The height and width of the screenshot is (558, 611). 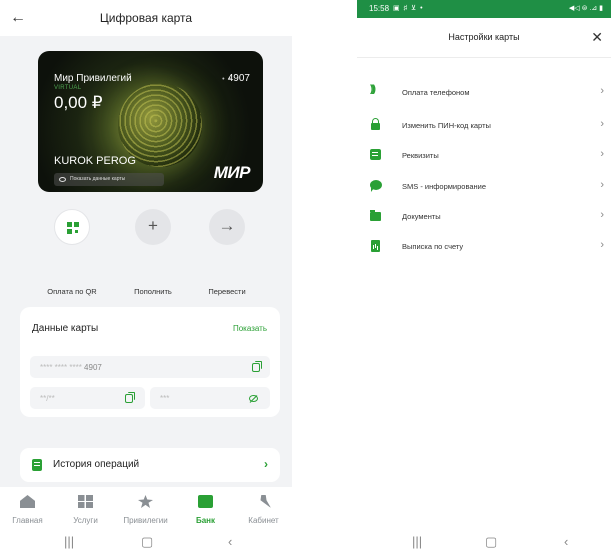 I want to click on tab-bank: Банк, so click(x=205, y=507).